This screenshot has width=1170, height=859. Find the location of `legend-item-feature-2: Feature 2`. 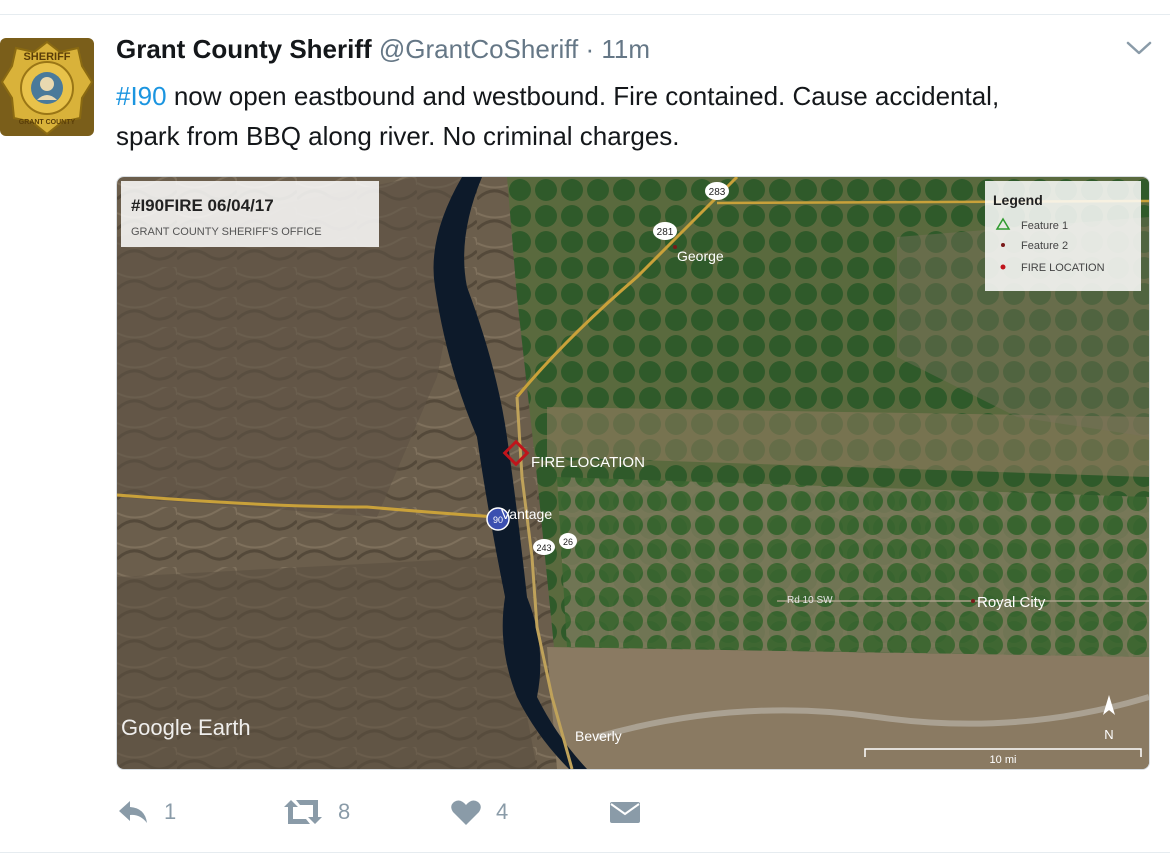

legend-item-feature-2: Feature 2 is located at coordinates (1044, 246).